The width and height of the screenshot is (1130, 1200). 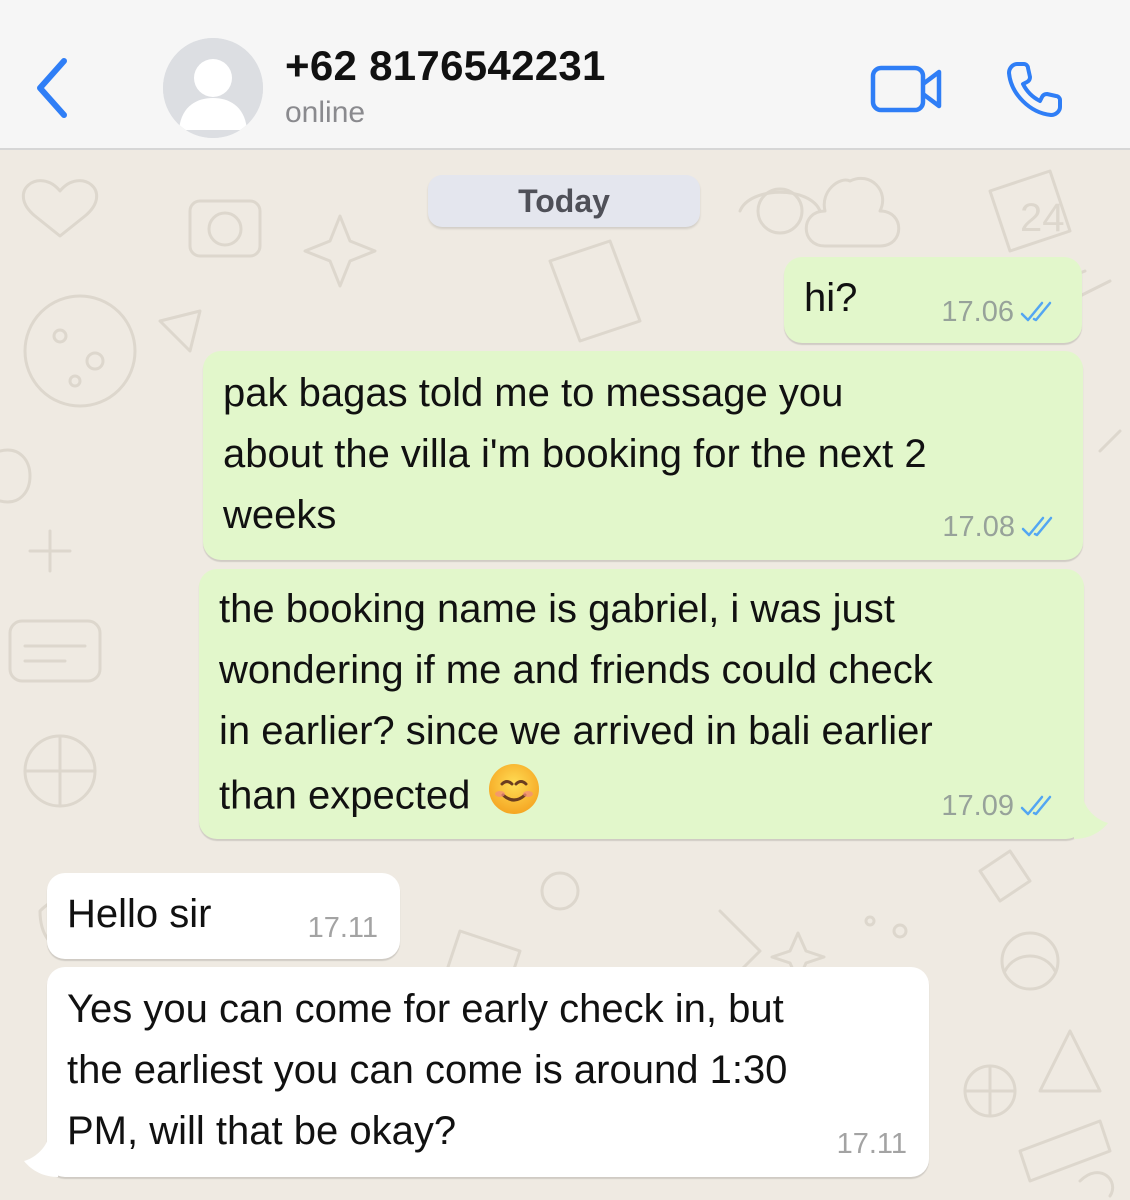 What do you see at coordinates (564, 201) in the screenshot?
I see `date-divider: Today` at bounding box center [564, 201].